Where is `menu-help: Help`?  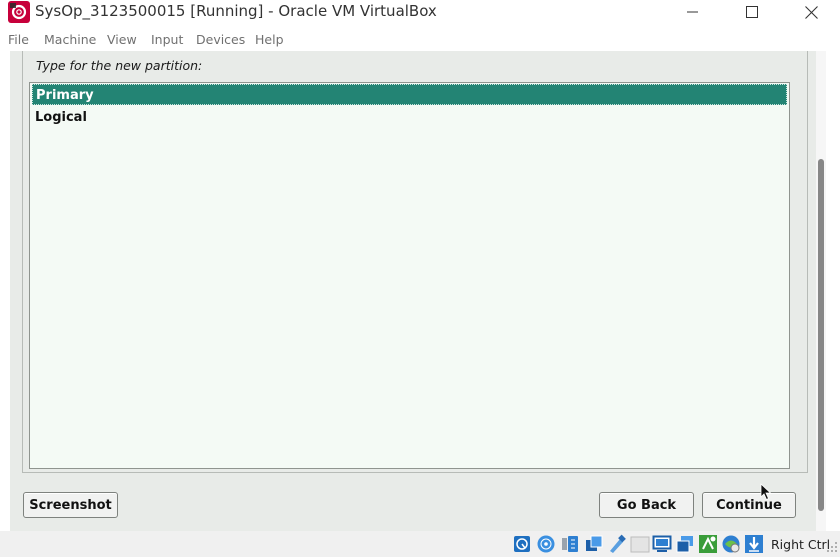 menu-help: Help is located at coordinates (269, 39).